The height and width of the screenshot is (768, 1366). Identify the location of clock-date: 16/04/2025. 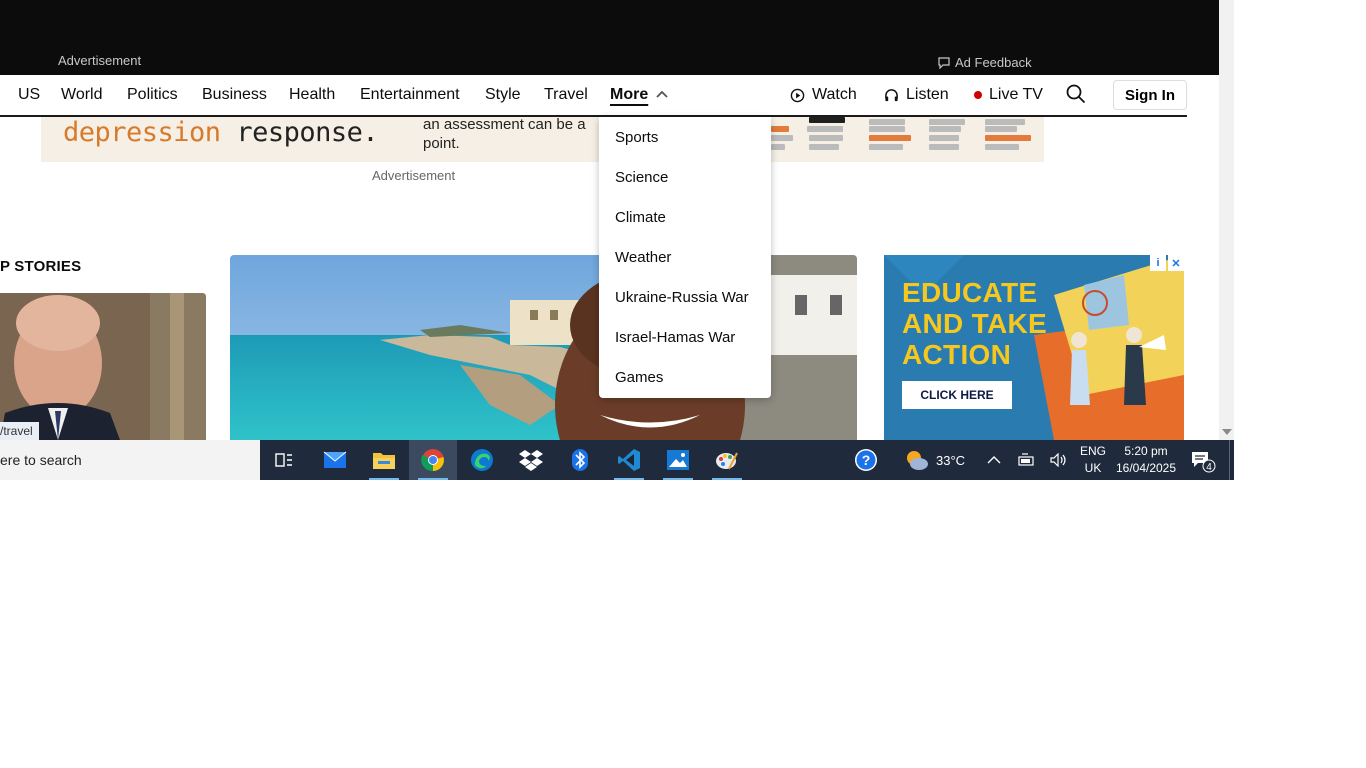
(1146, 468).